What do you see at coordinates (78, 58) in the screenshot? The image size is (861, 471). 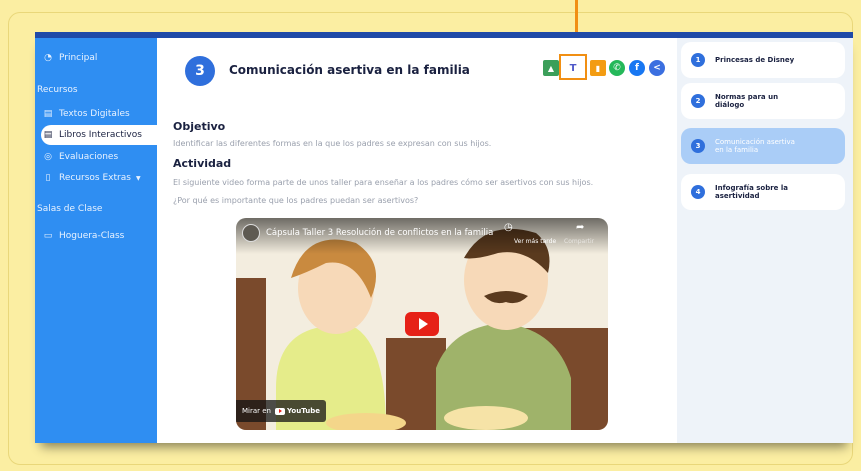 I see `sidebar-item-label: Principal` at bounding box center [78, 58].